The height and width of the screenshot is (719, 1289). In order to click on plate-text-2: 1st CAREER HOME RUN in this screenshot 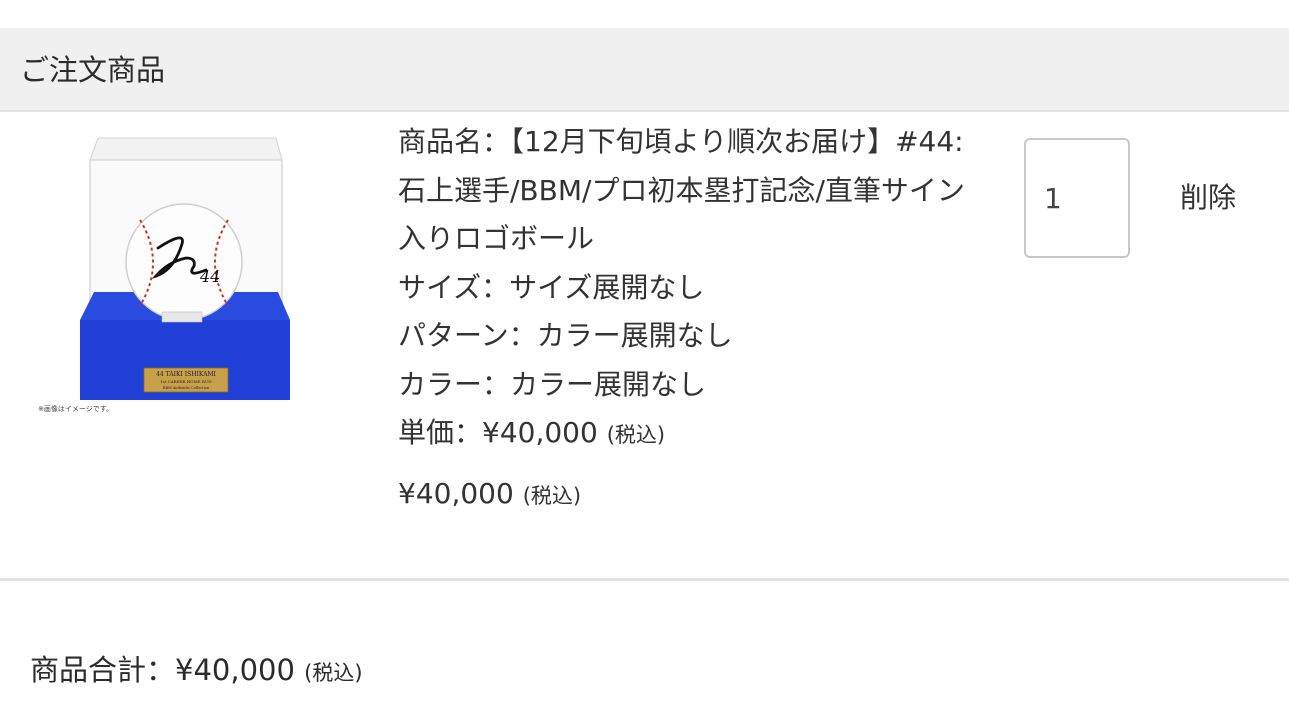, I will do `click(186, 381)`.